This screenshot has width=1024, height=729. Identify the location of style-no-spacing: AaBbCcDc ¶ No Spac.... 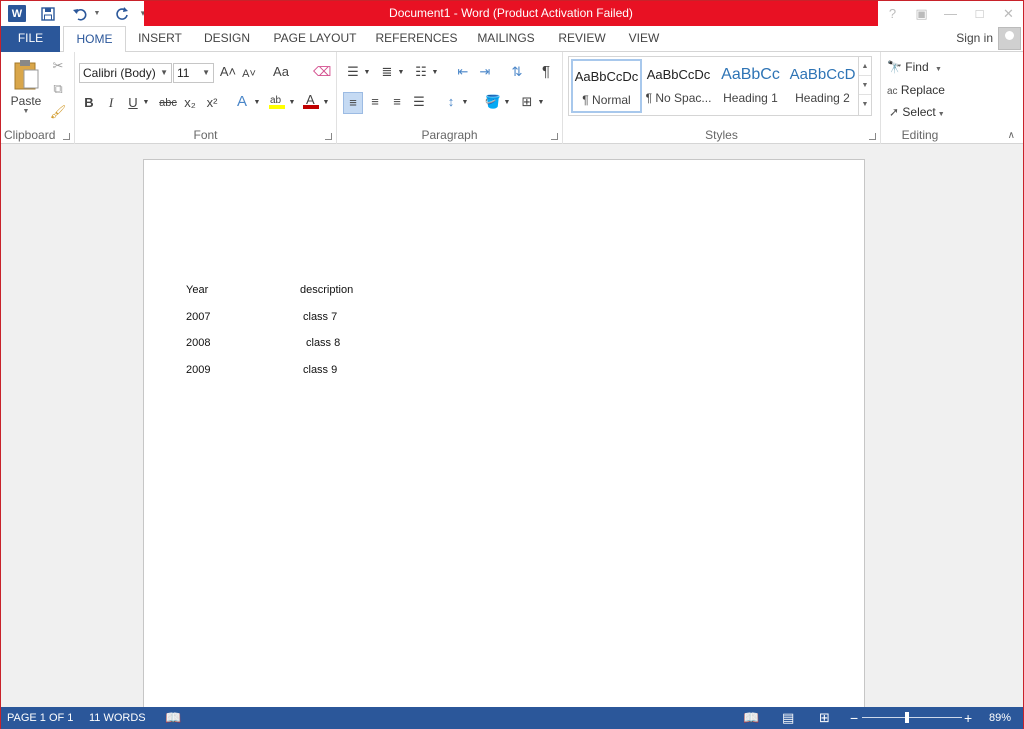
(678, 86).